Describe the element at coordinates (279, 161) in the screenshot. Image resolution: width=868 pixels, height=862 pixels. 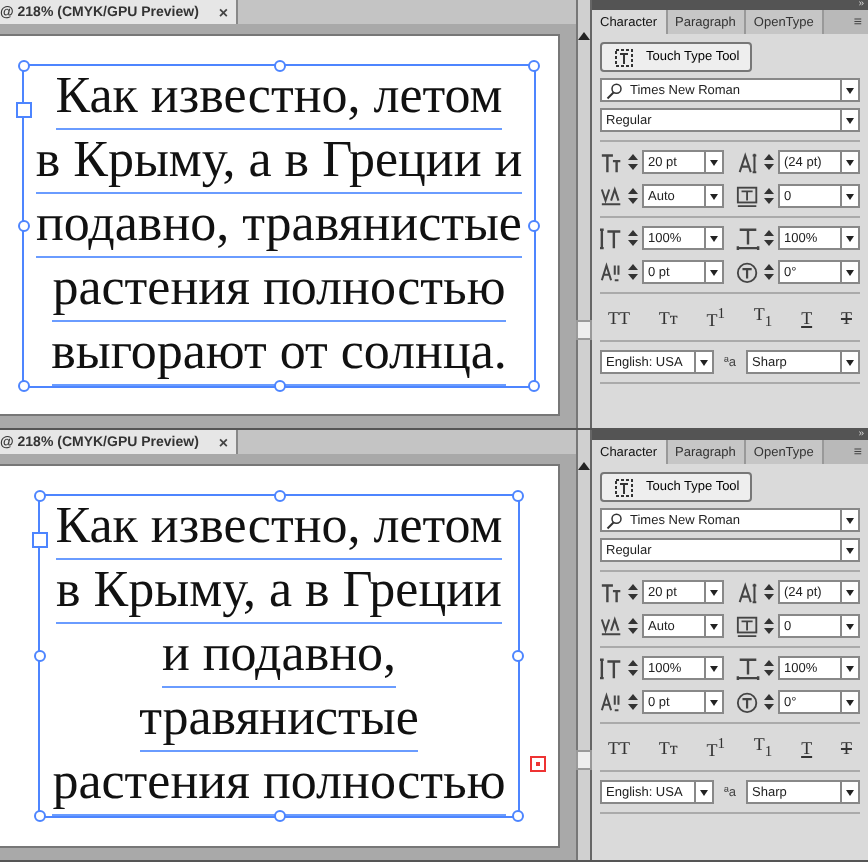
I see `text-line: в Крыму, а в Греции и` at that location.